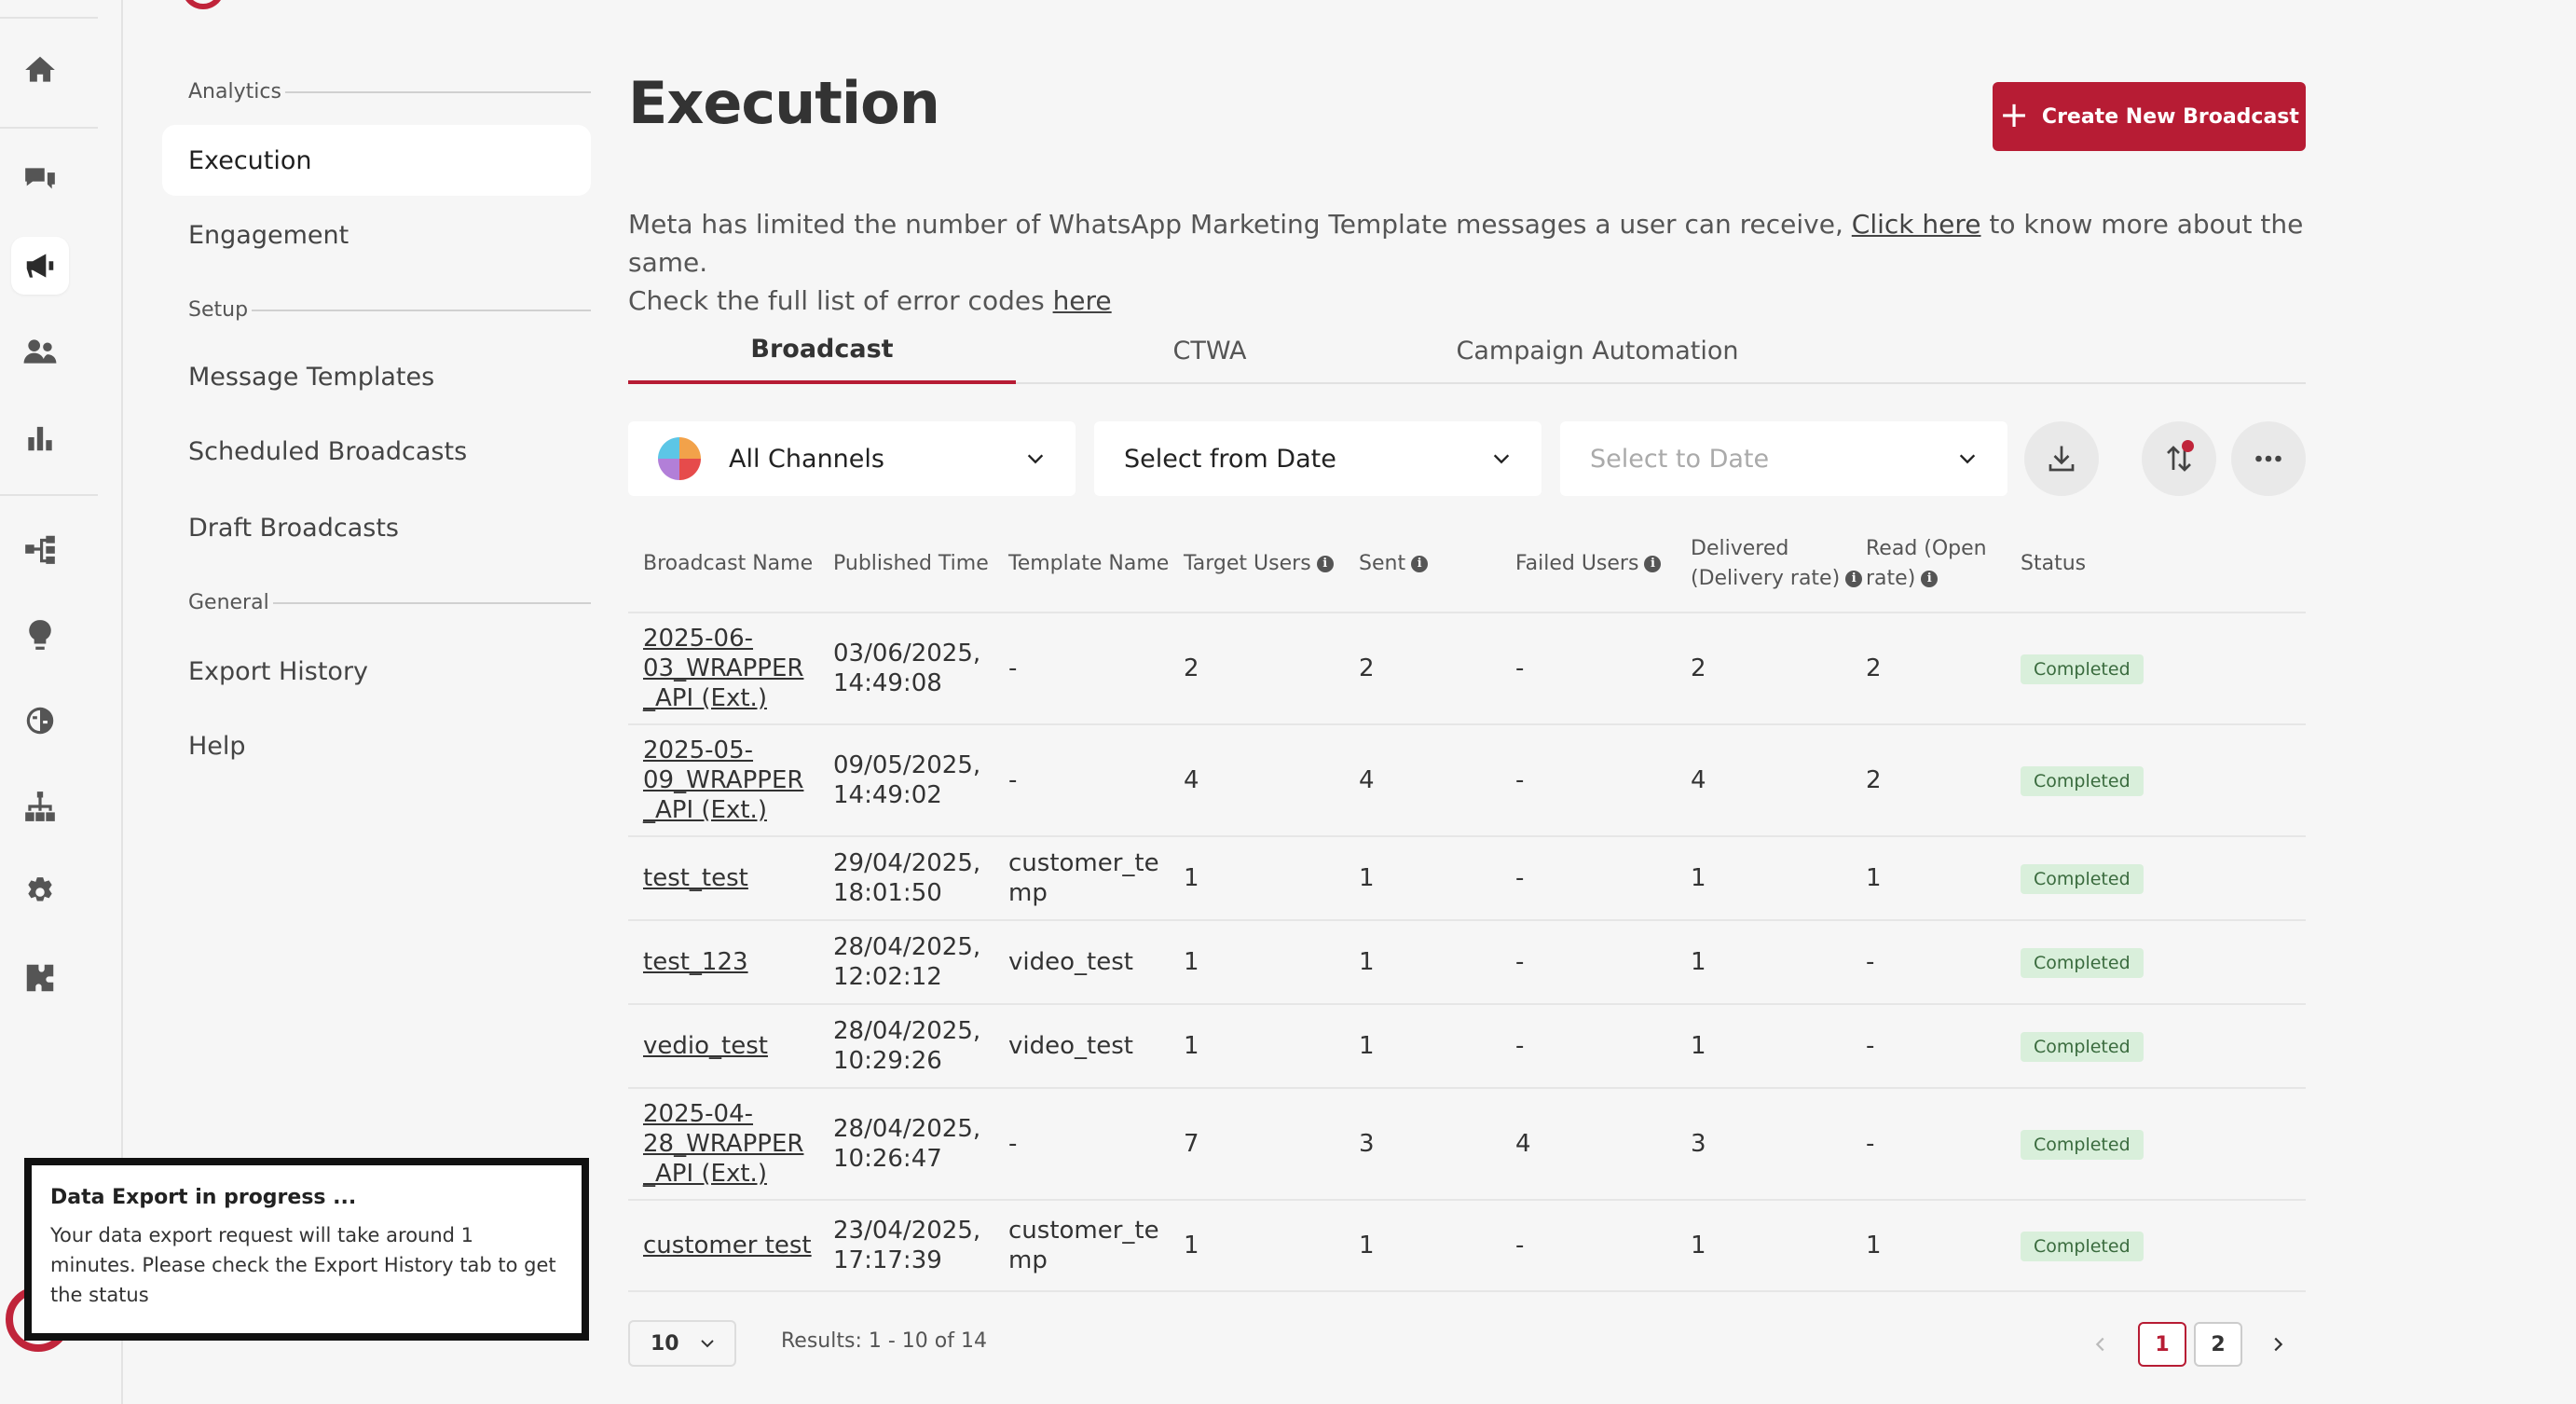 Image resolution: width=2576 pixels, height=1404 pixels. Describe the element at coordinates (887, 1061) in the screenshot. I see `cell-line: 10:29:26` at that location.